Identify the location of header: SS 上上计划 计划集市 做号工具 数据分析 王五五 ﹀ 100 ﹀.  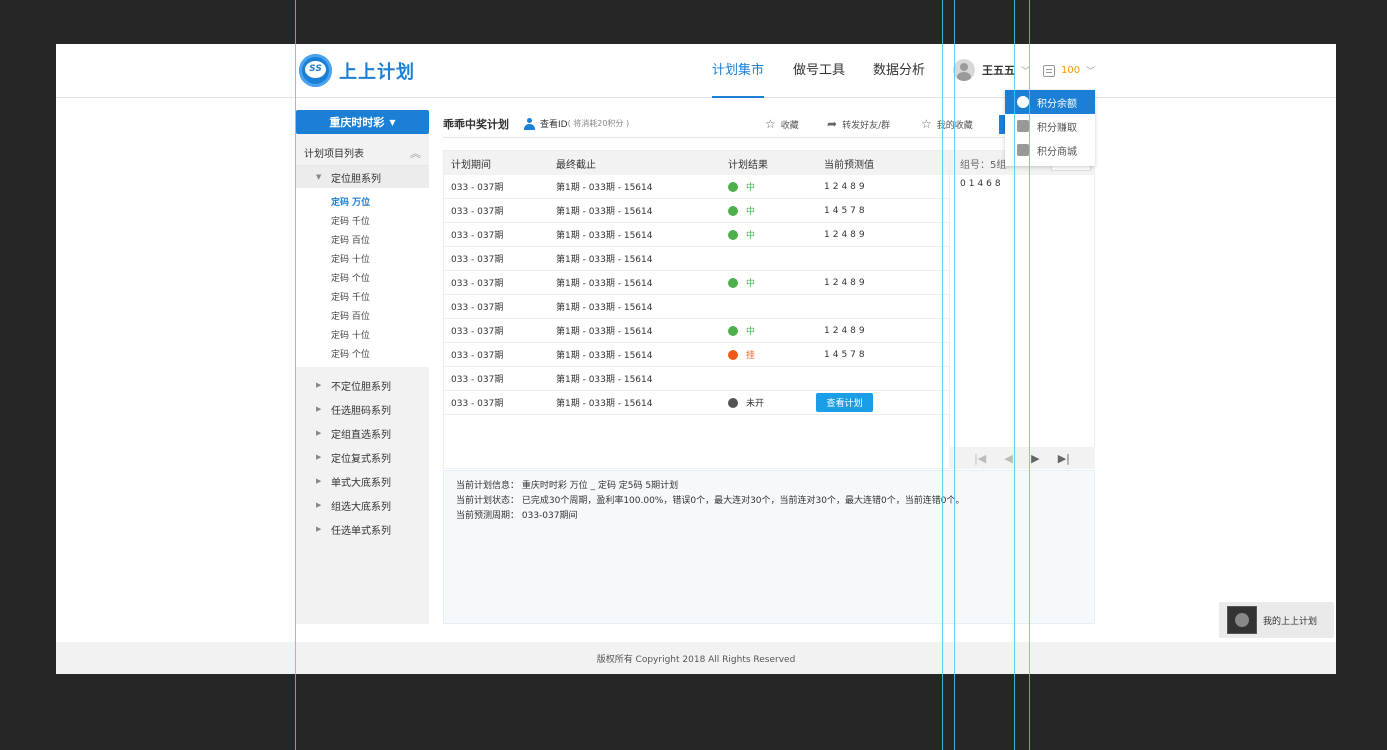
(696, 71).